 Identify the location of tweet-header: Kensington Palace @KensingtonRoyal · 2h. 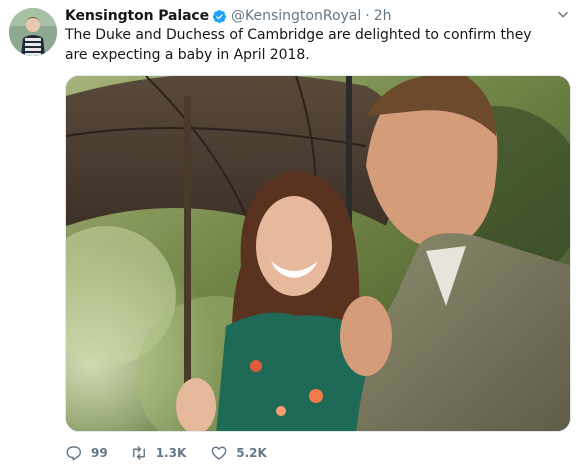
(228, 16).